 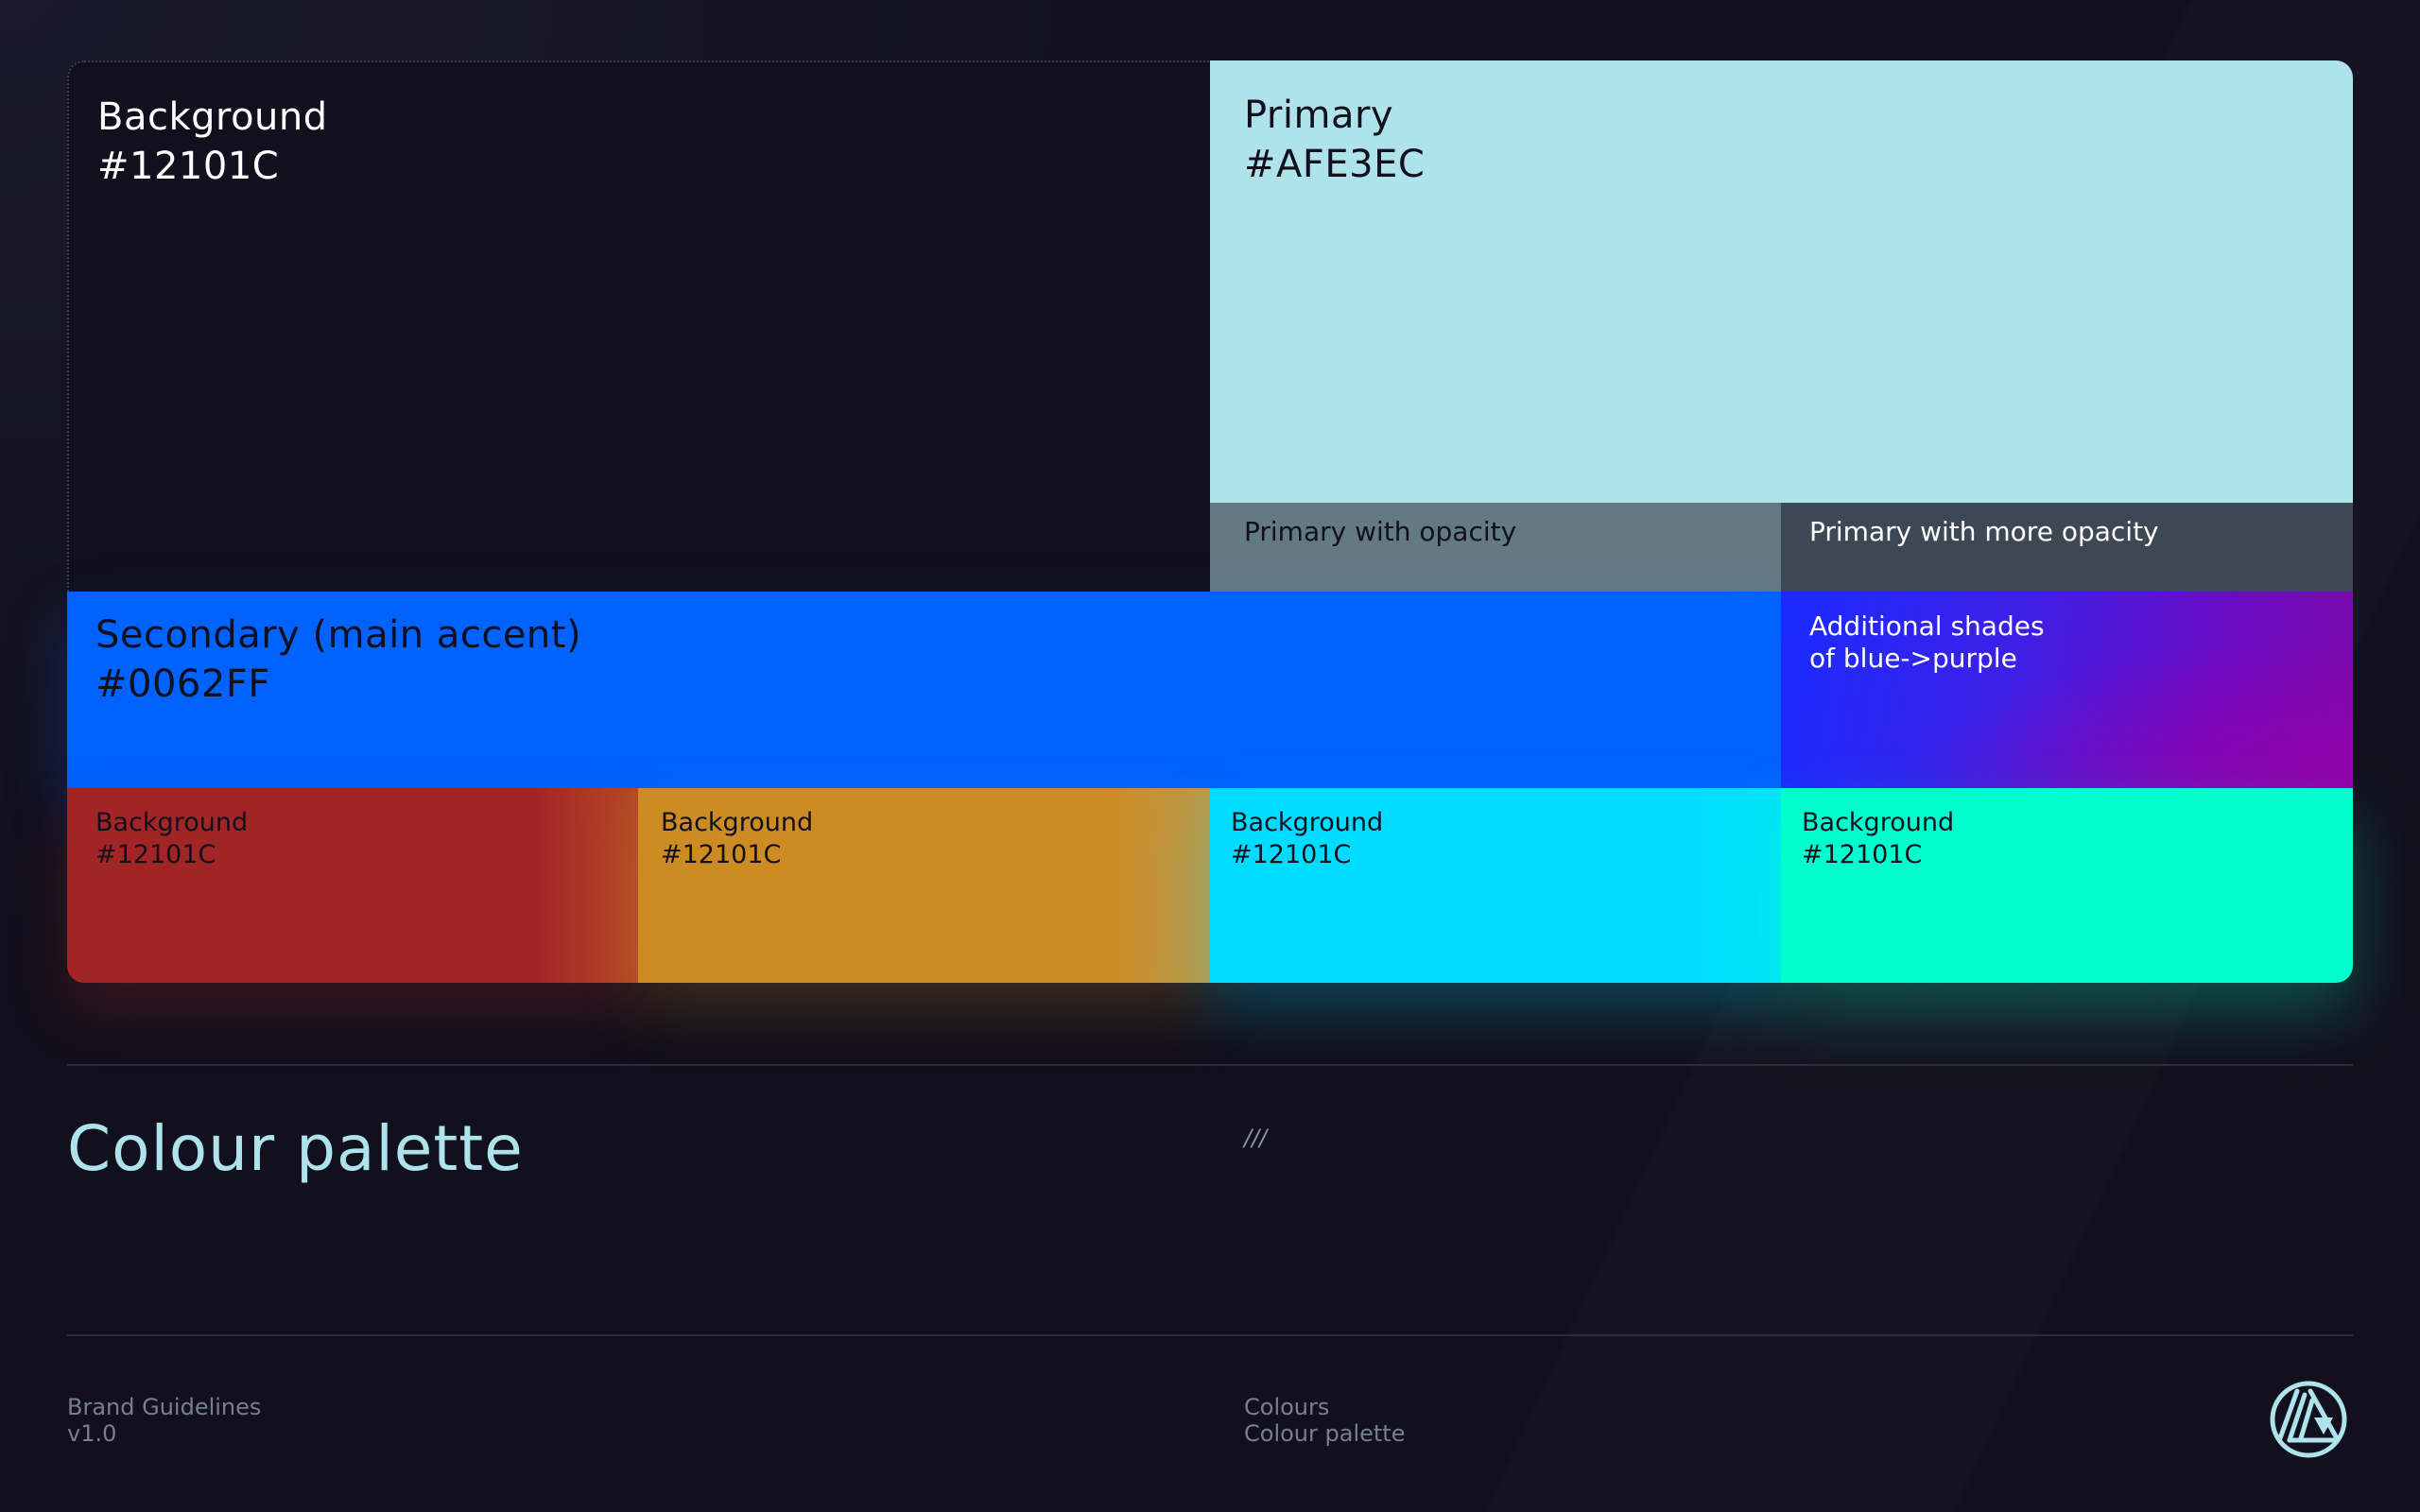 I want to click on footer-section-info: Colours Colour palette, so click(x=1324, y=1420).